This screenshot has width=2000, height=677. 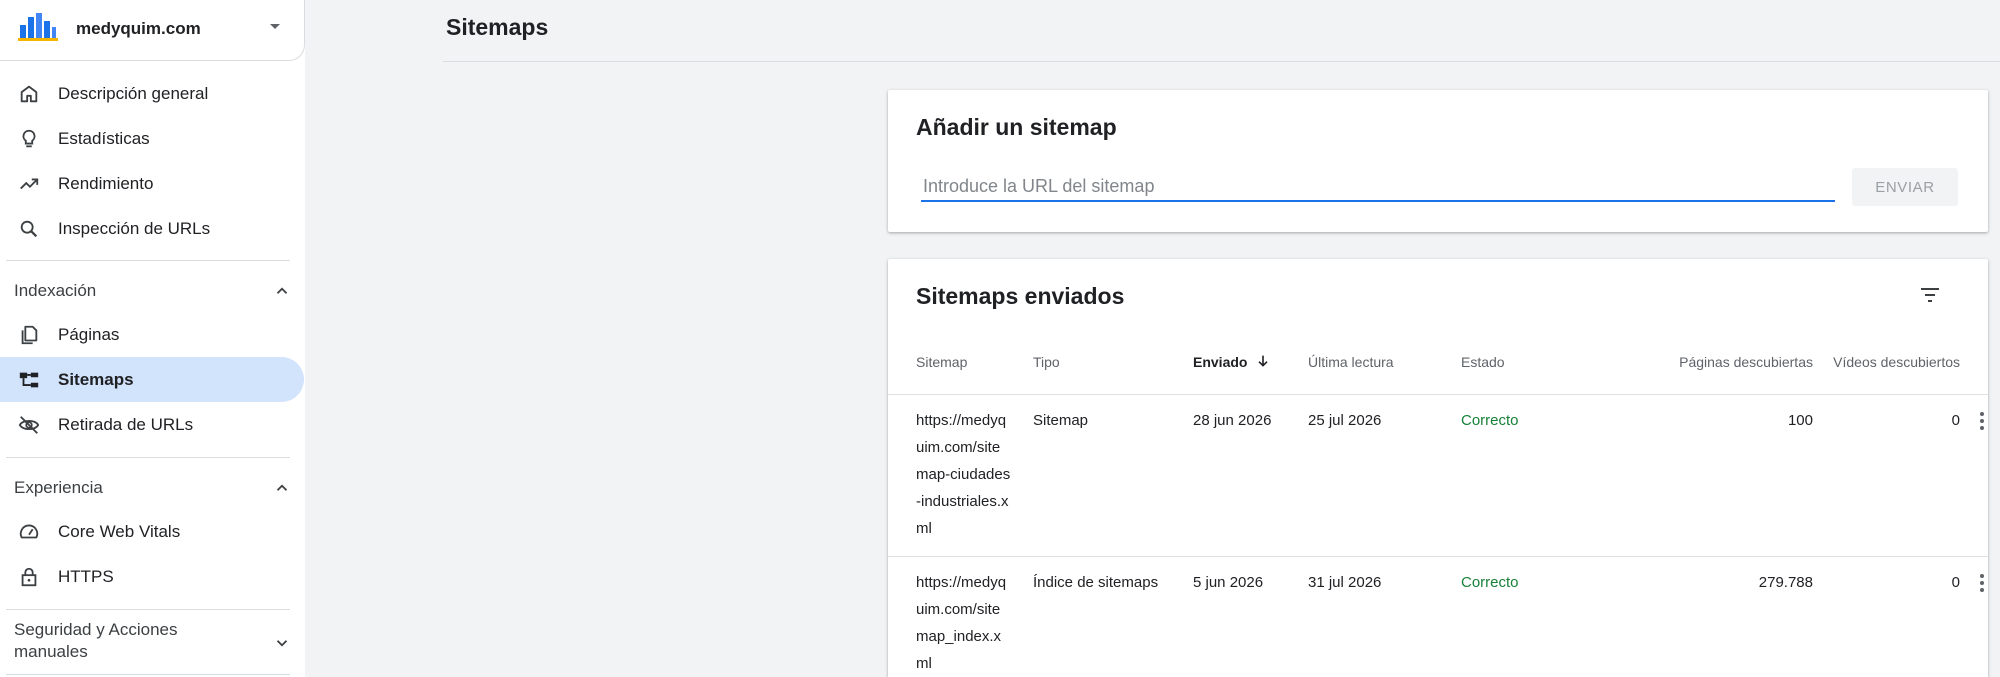 I want to click on sitemap-icon, so click(x=29, y=380).